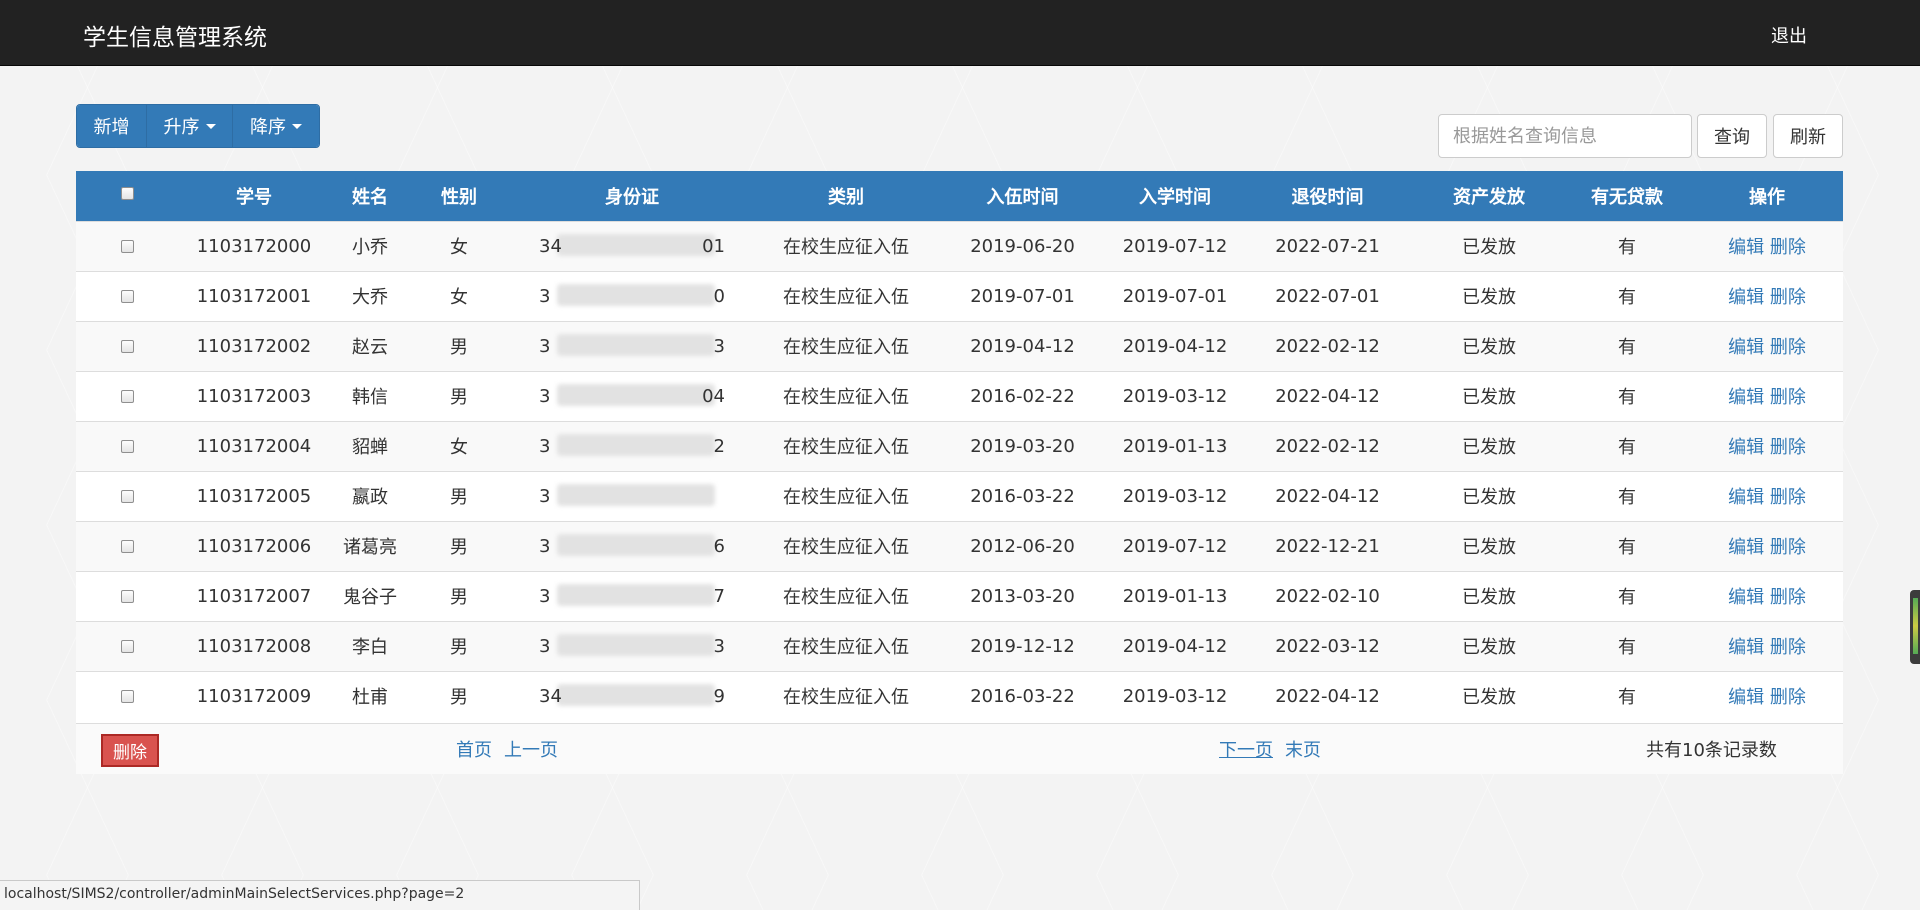  Describe the element at coordinates (254, 696) in the screenshot. I see `cell-student-id: 1103172009` at that location.